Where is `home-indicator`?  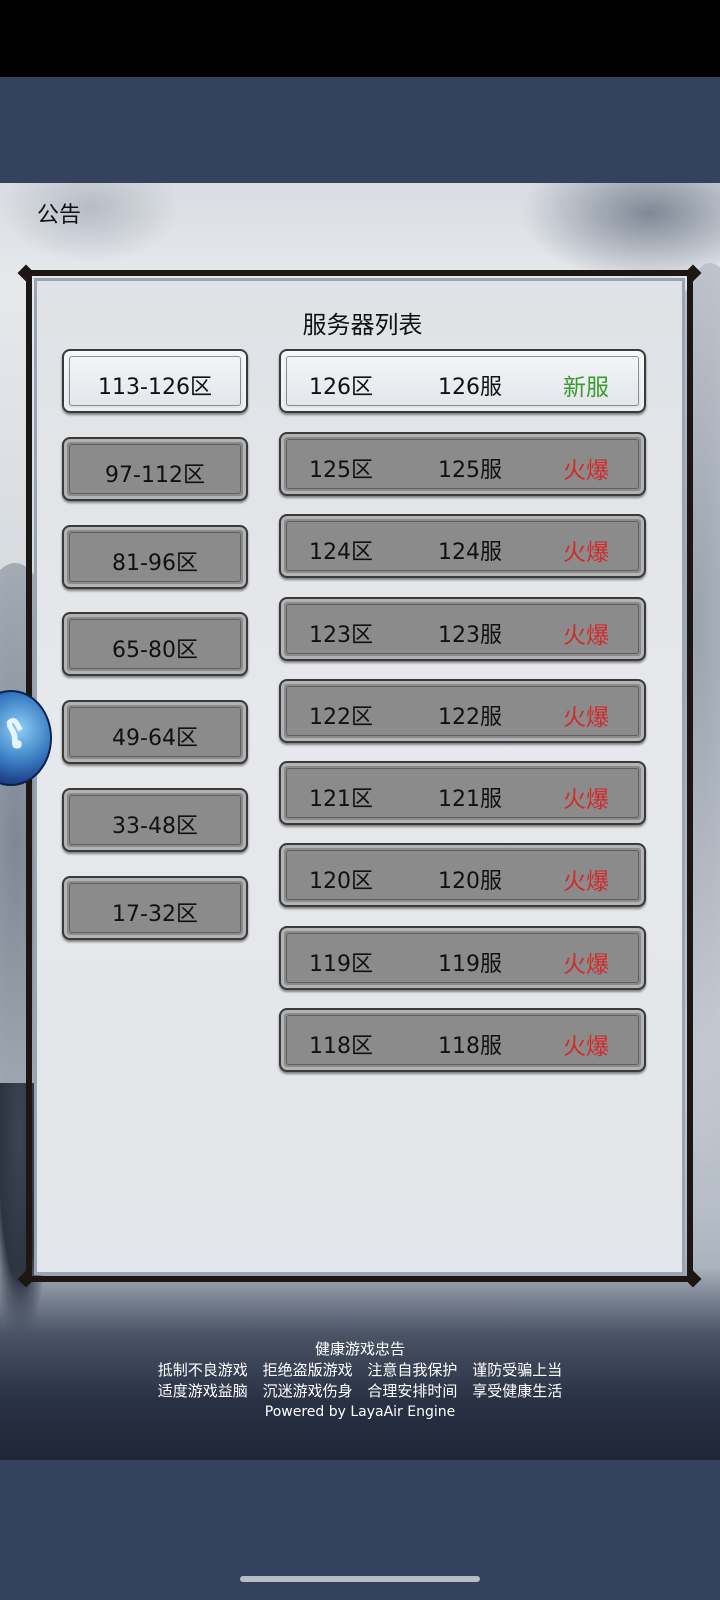
home-indicator is located at coordinates (360, 1579).